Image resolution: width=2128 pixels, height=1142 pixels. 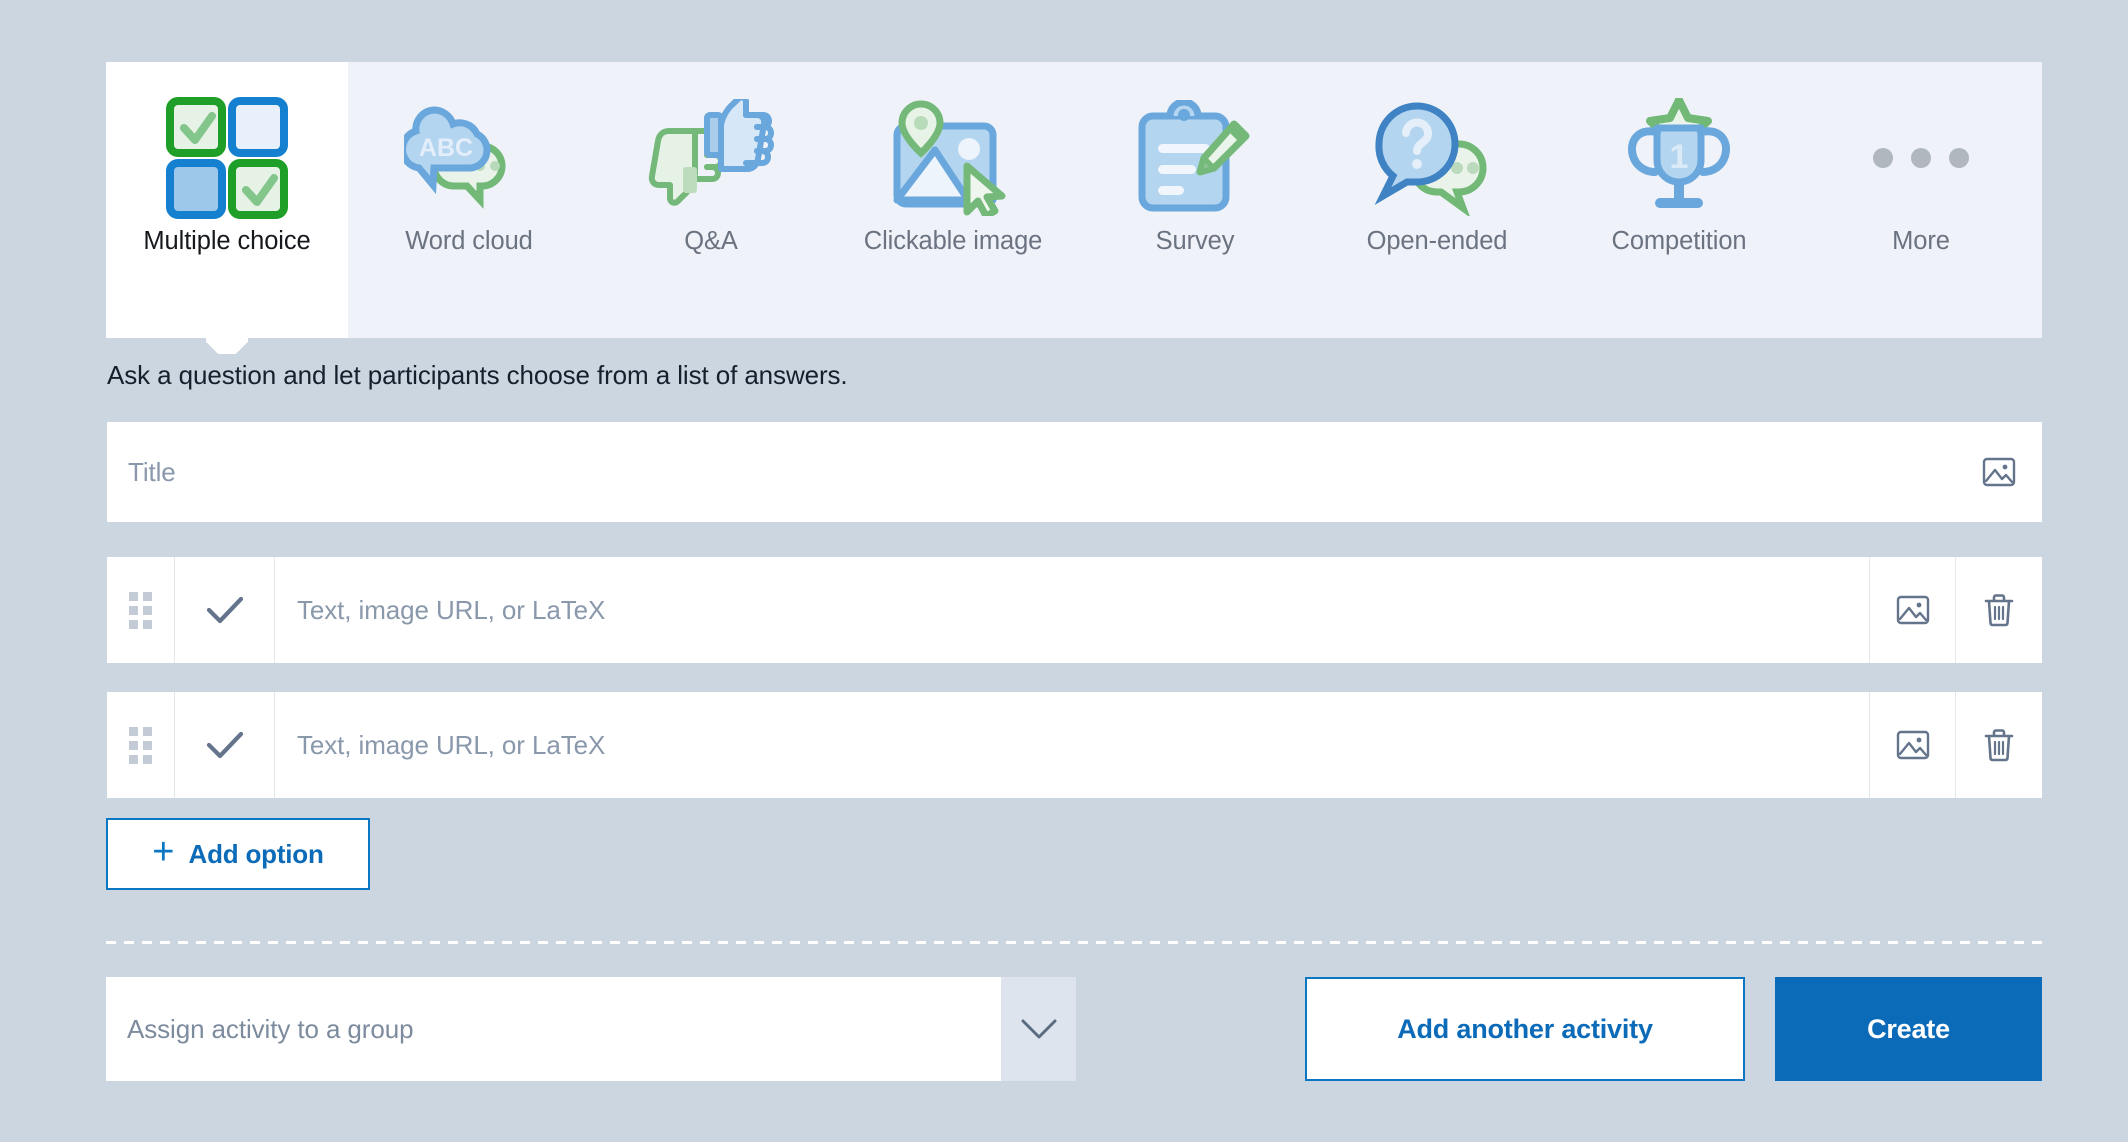 What do you see at coordinates (446, 148) in the screenshot?
I see `svg-text: ABC` at bounding box center [446, 148].